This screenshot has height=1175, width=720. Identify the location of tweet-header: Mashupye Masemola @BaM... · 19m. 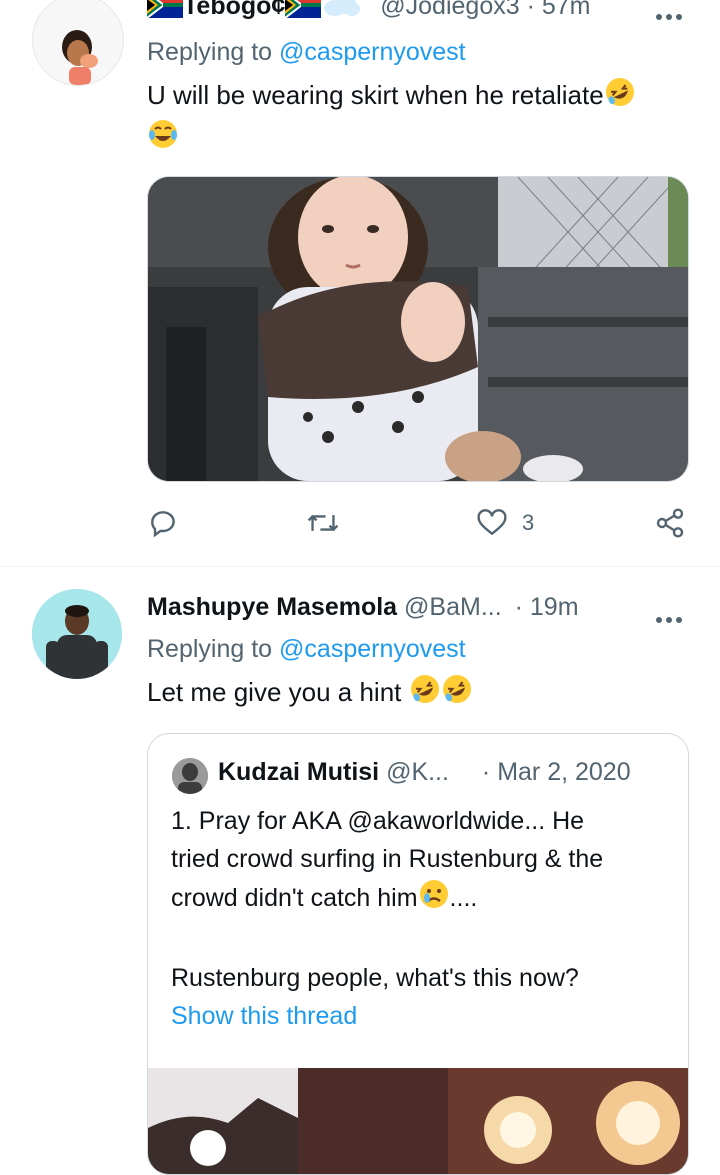
(363, 607).